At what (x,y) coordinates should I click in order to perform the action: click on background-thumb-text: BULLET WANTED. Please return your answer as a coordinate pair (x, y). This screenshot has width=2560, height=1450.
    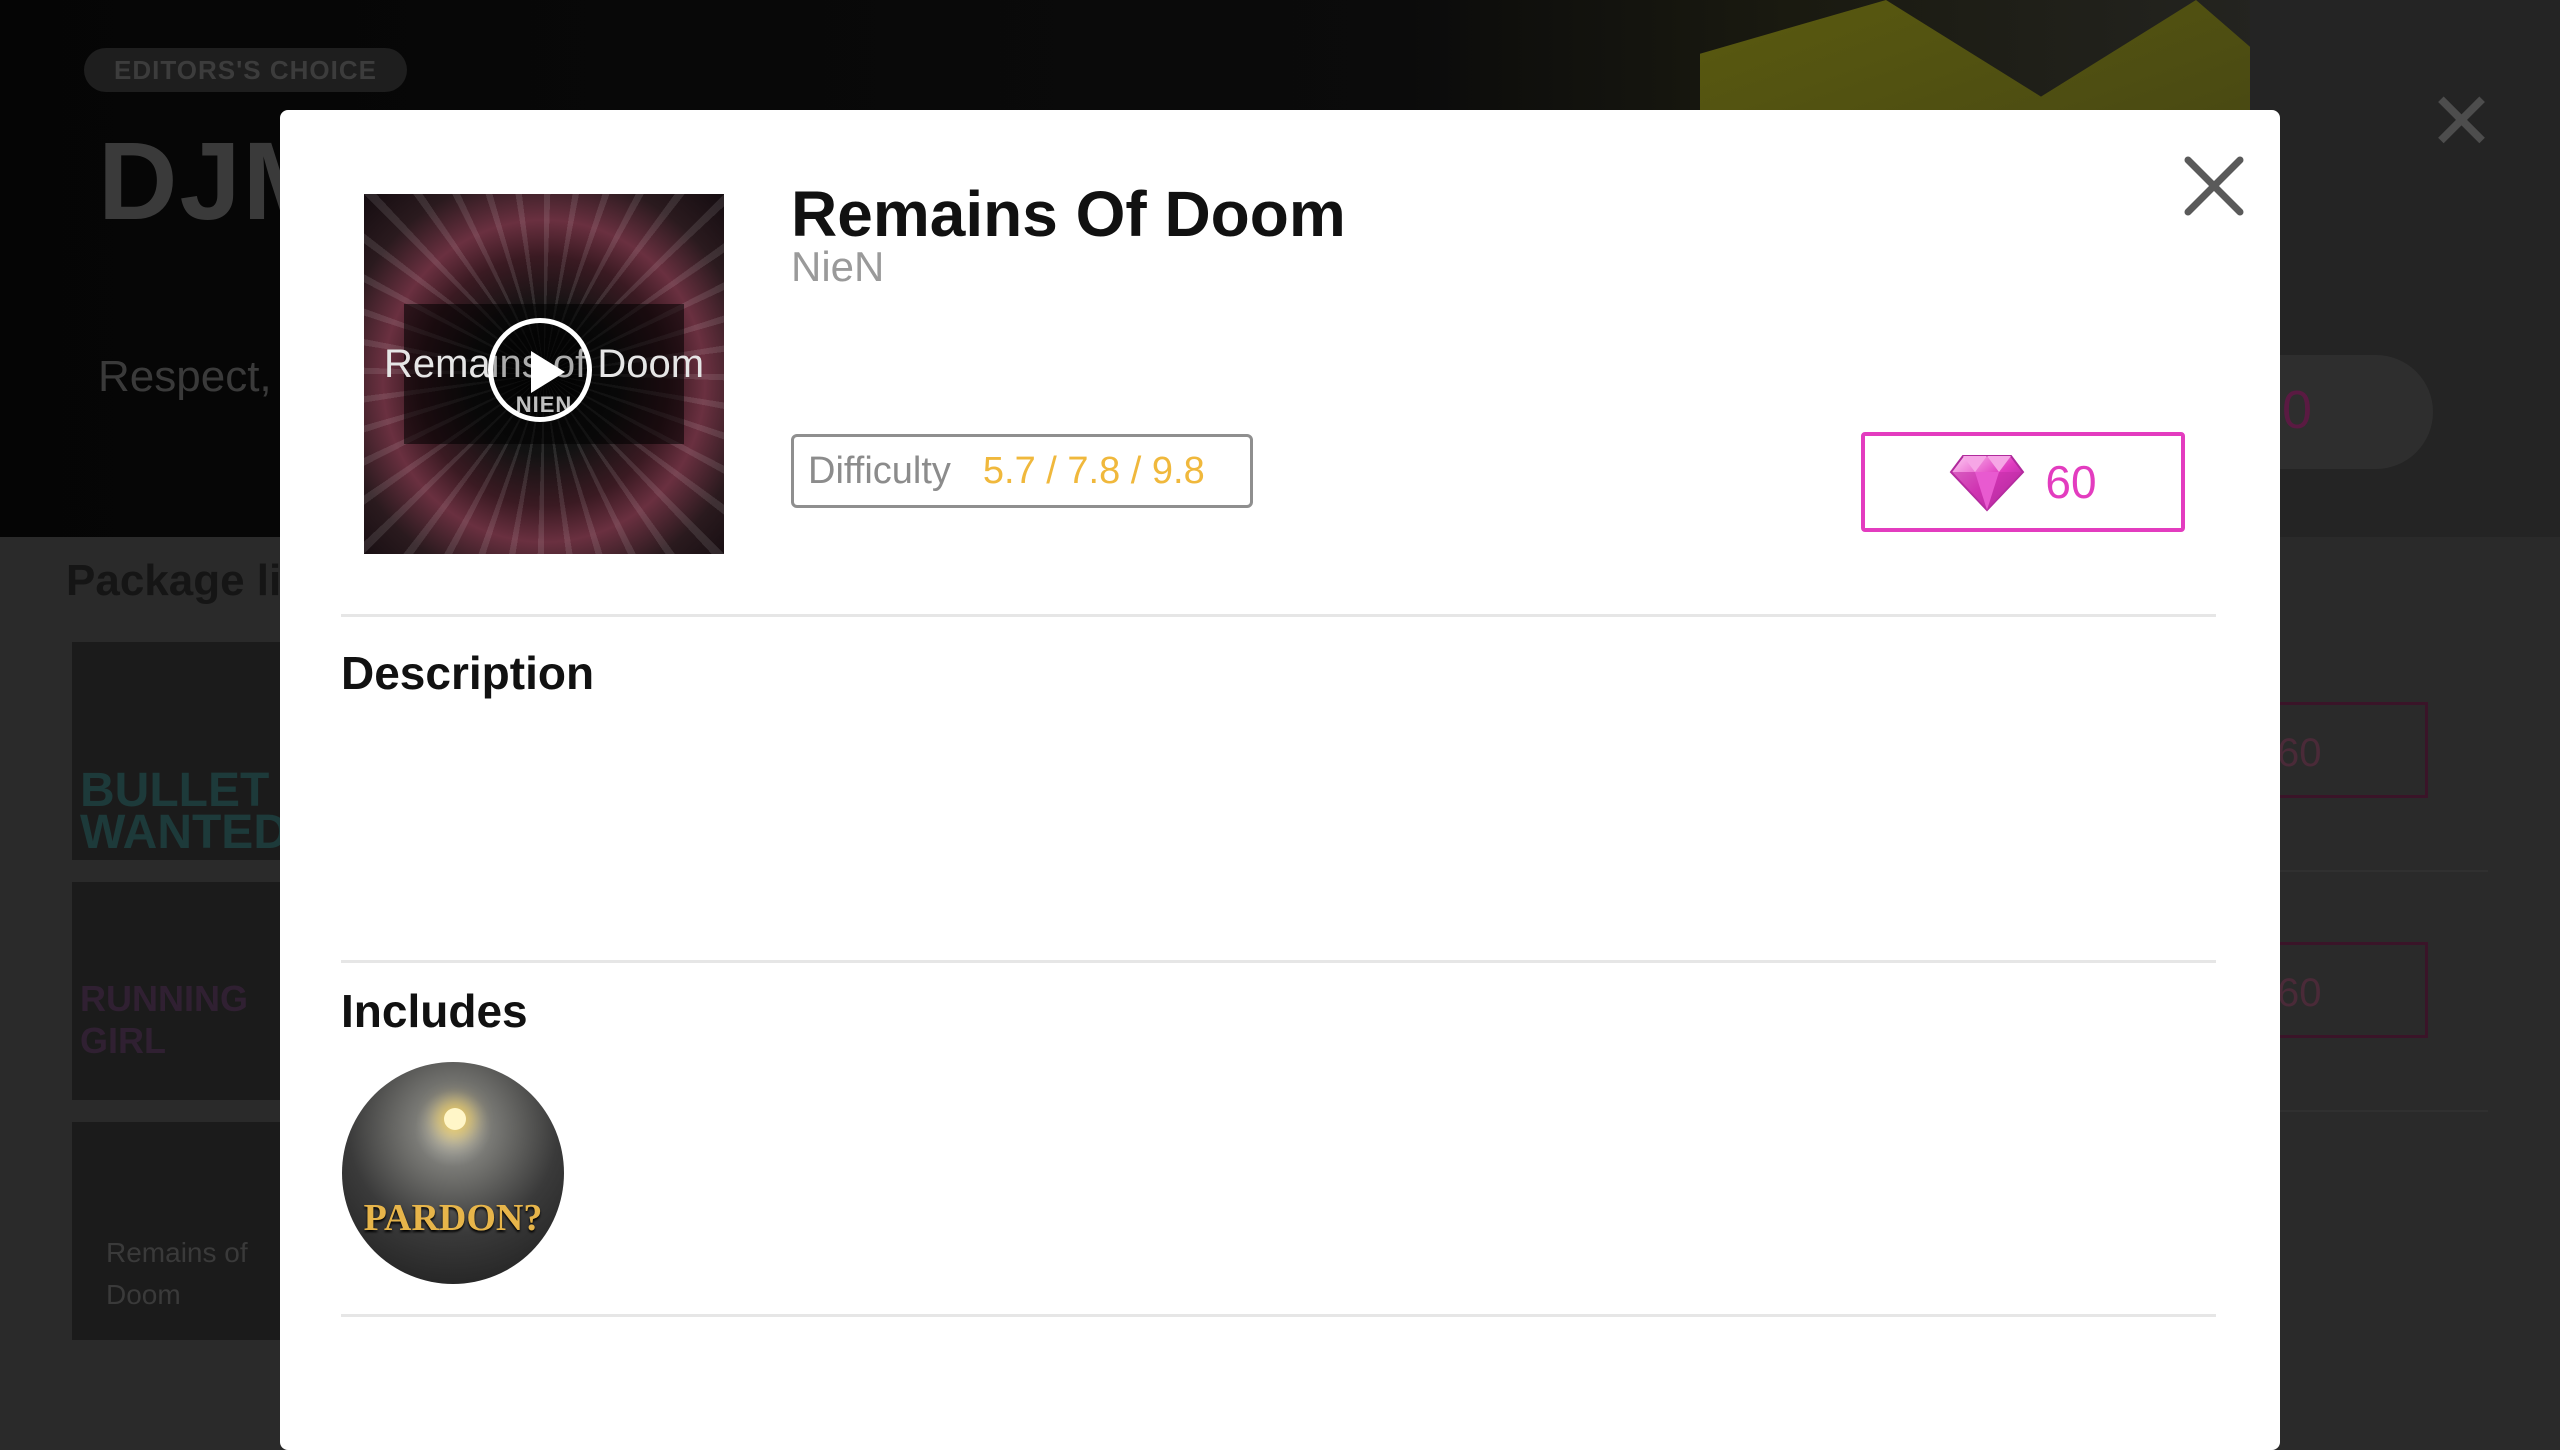
    Looking at the image, I should click on (181, 811).